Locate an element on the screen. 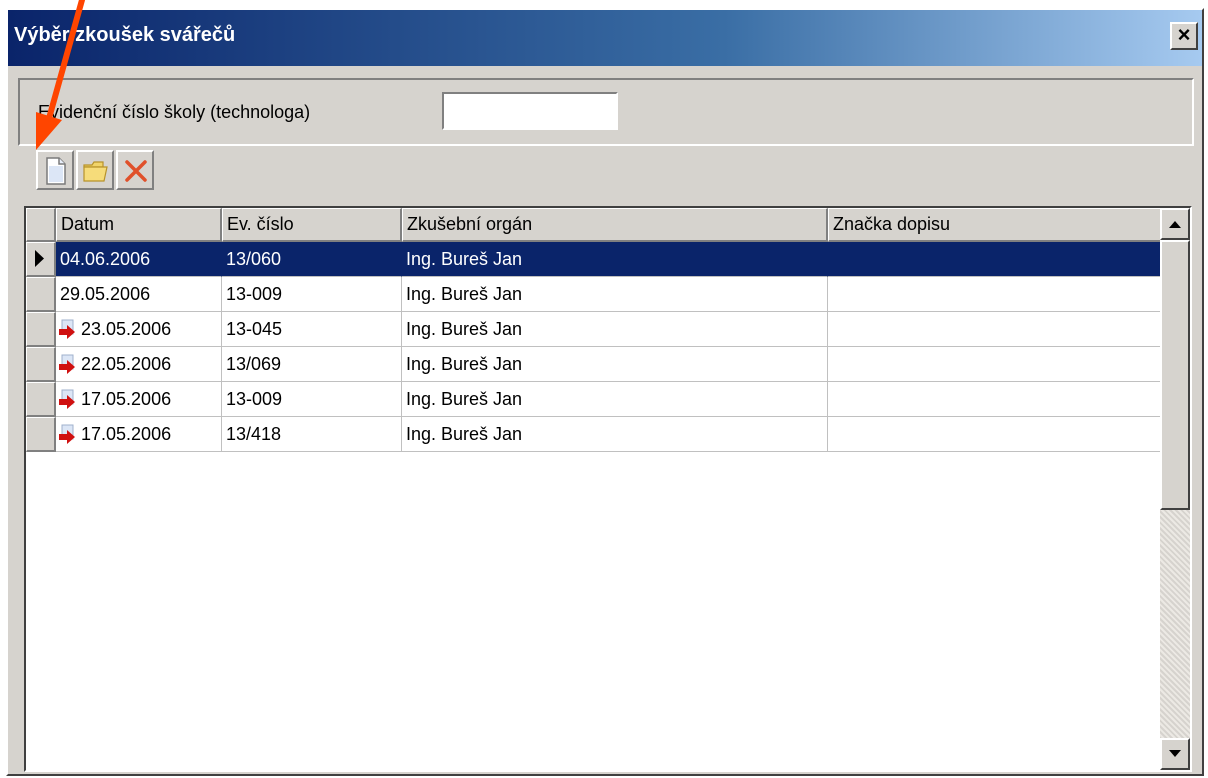  row-indicator-header is located at coordinates (41, 225).